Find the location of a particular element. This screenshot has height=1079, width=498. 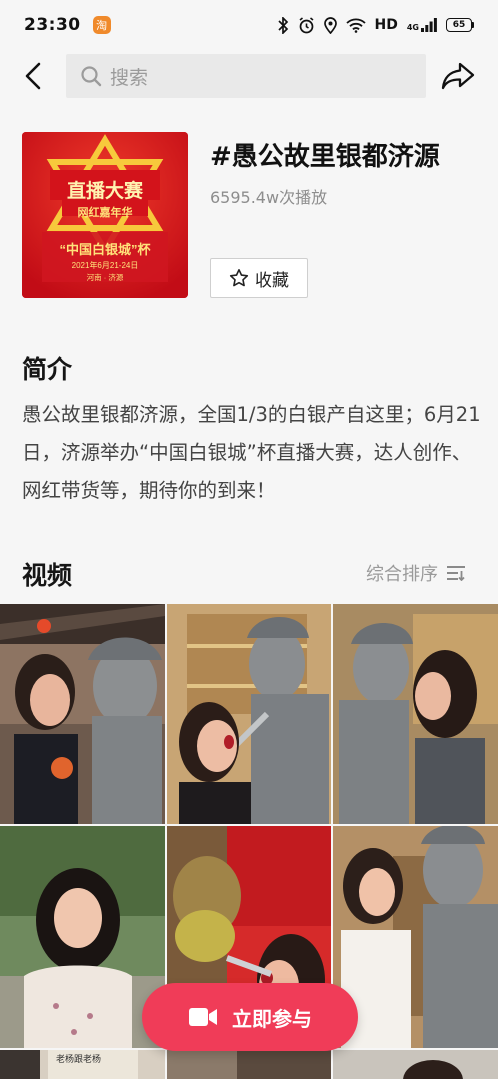

network-type-label: HD is located at coordinates (386, 25).